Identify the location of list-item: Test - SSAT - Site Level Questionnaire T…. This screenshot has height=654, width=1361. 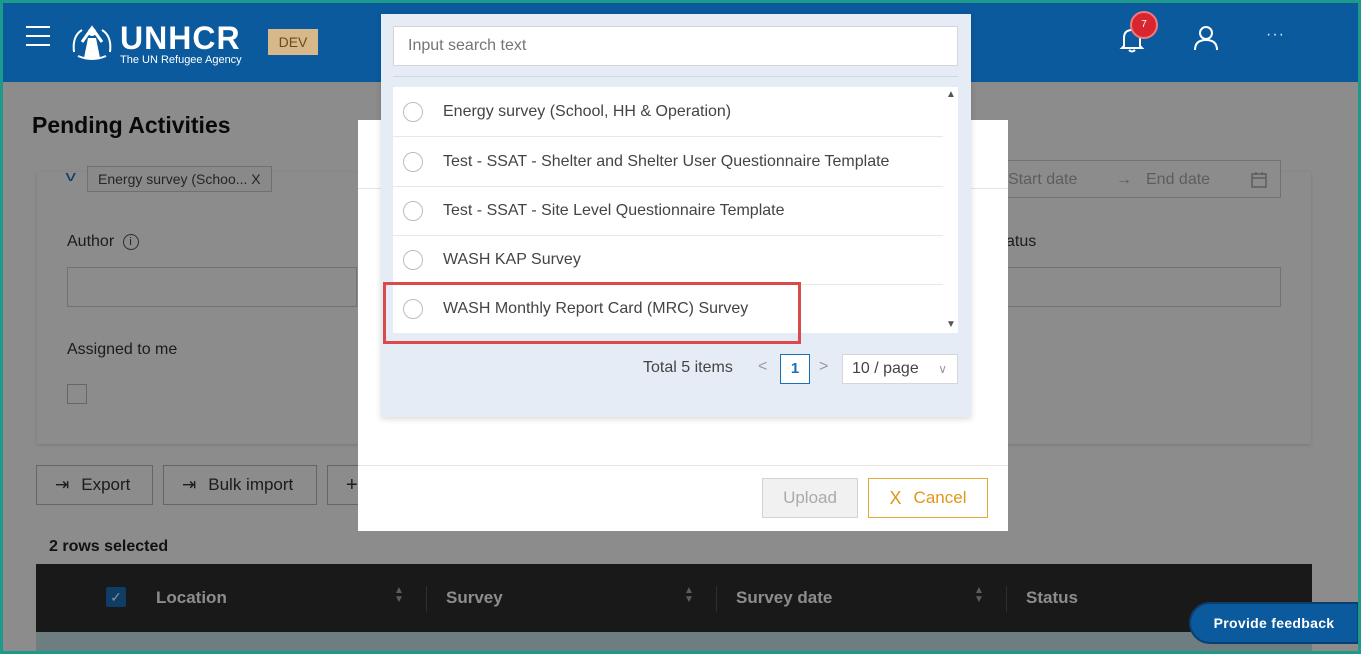
(668, 211).